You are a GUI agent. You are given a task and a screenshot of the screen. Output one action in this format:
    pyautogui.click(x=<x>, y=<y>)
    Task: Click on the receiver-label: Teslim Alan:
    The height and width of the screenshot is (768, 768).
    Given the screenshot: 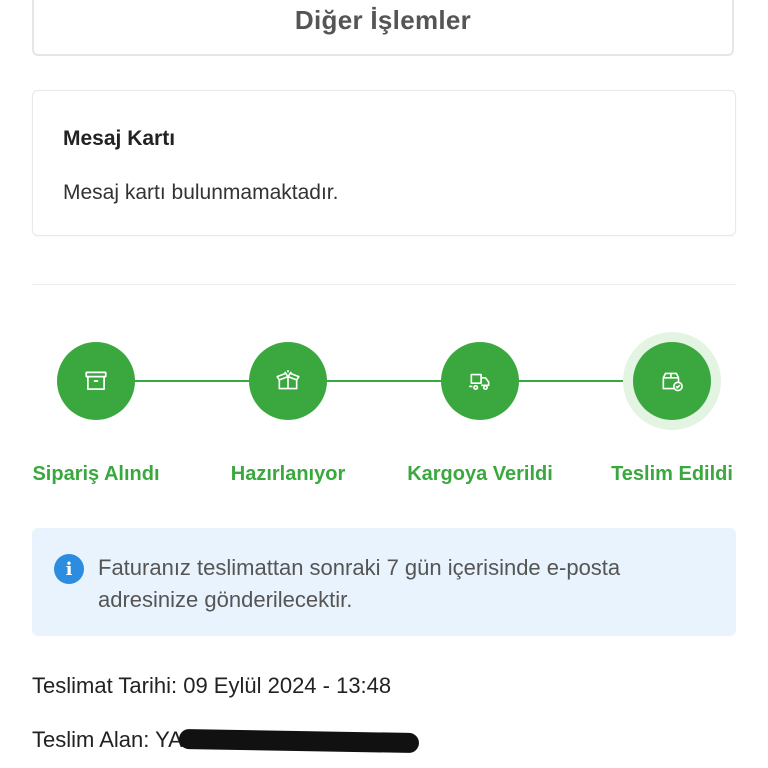 What is the action you would take?
    pyautogui.click(x=91, y=739)
    